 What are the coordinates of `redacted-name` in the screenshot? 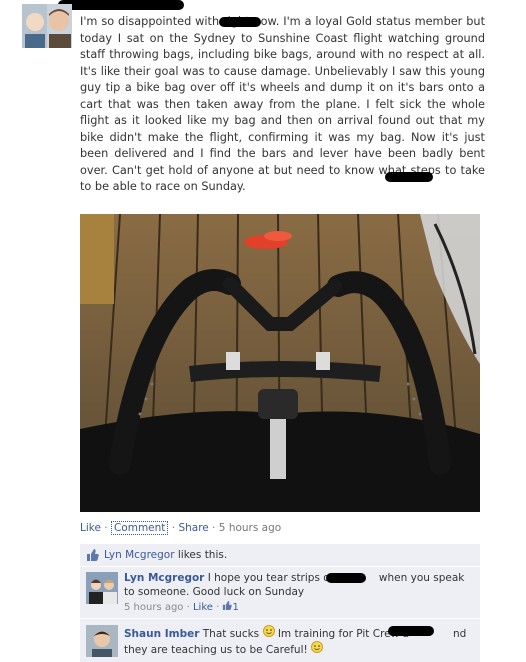 It's located at (121, 5).